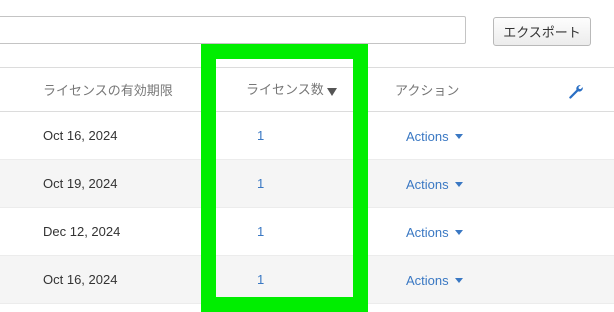 This screenshot has width=614, height=312. Describe the element at coordinates (80, 183) in the screenshot. I see `expiry-date: Oct 19, 2024` at that location.